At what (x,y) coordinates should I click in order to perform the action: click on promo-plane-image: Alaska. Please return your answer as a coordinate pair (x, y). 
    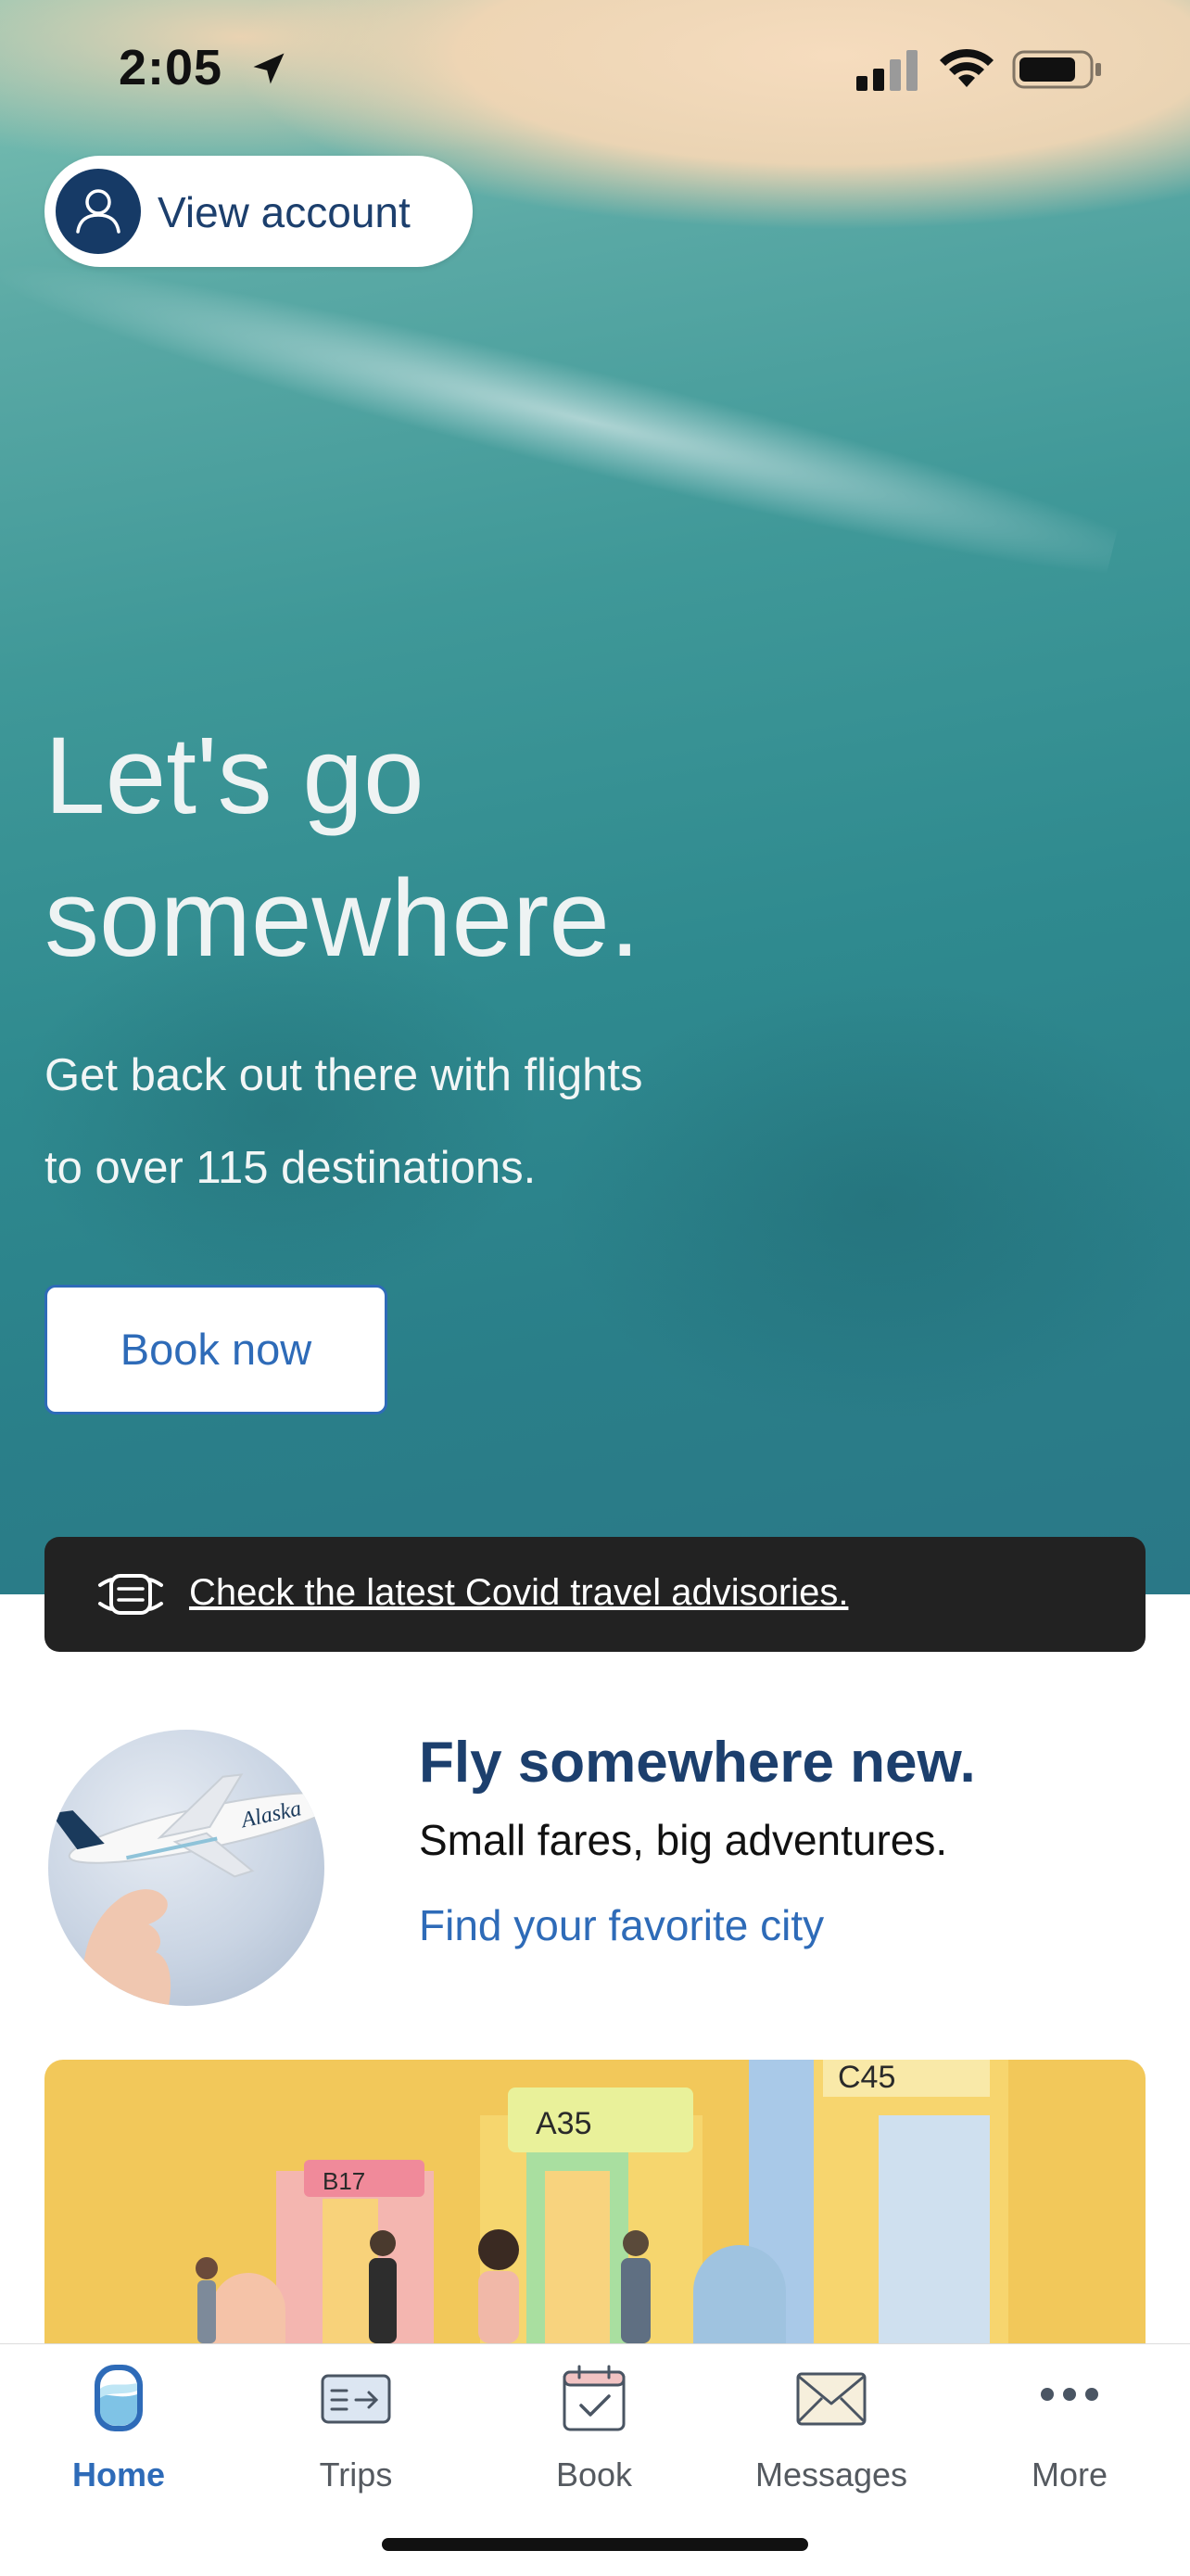
    Looking at the image, I should click on (186, 1868).